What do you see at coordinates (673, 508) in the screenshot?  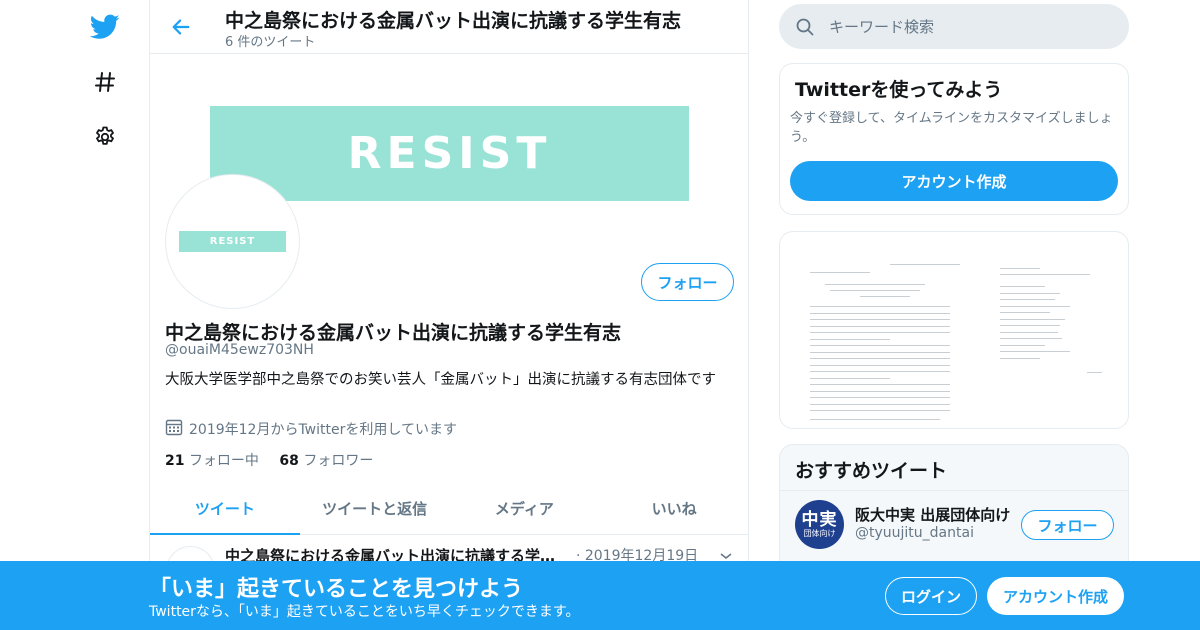 I see `tab-likes: いいね` at bounding box center [673, 508].